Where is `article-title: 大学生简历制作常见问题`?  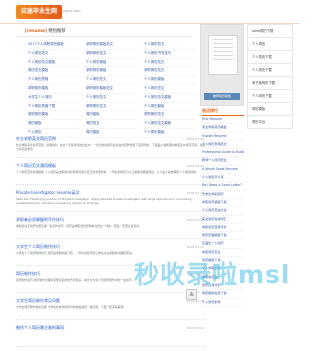 article-title: 大学生简历制作常见问题 is located at coordinates (91, 301).